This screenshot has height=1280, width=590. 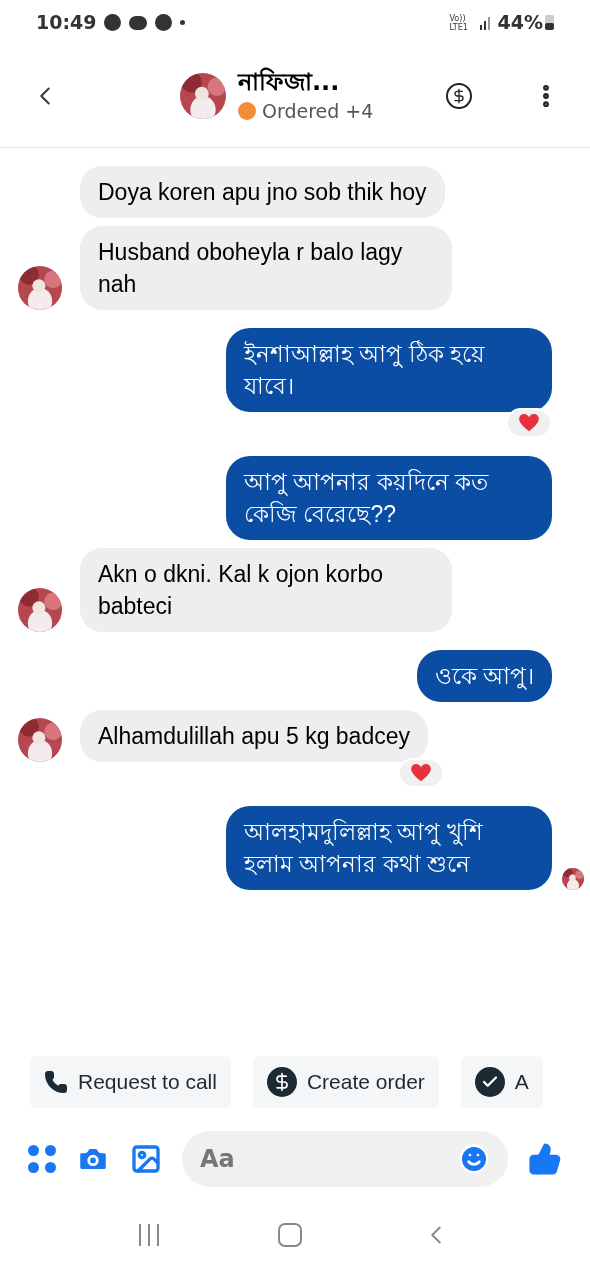 I want to click on more-notifications-icon, so click(x=183, y=22).